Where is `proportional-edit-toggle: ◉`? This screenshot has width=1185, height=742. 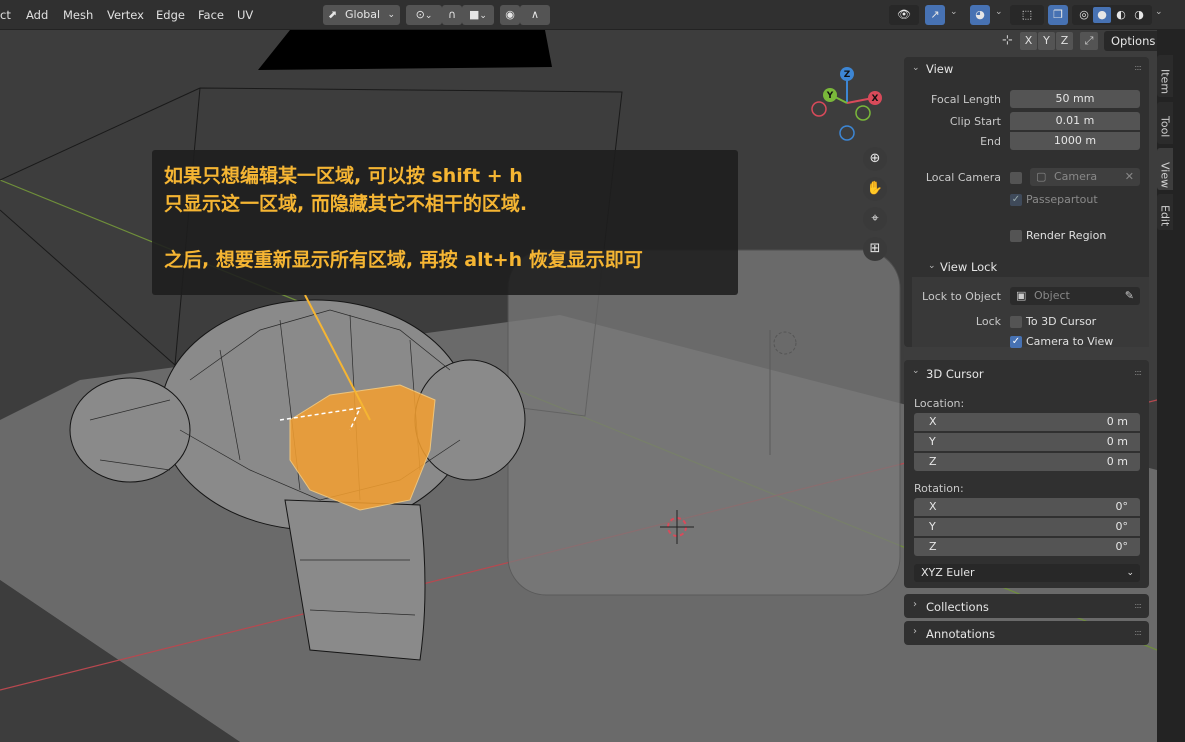
proportional-edit-toggle: ◉ is located at coordinates (510, 15).